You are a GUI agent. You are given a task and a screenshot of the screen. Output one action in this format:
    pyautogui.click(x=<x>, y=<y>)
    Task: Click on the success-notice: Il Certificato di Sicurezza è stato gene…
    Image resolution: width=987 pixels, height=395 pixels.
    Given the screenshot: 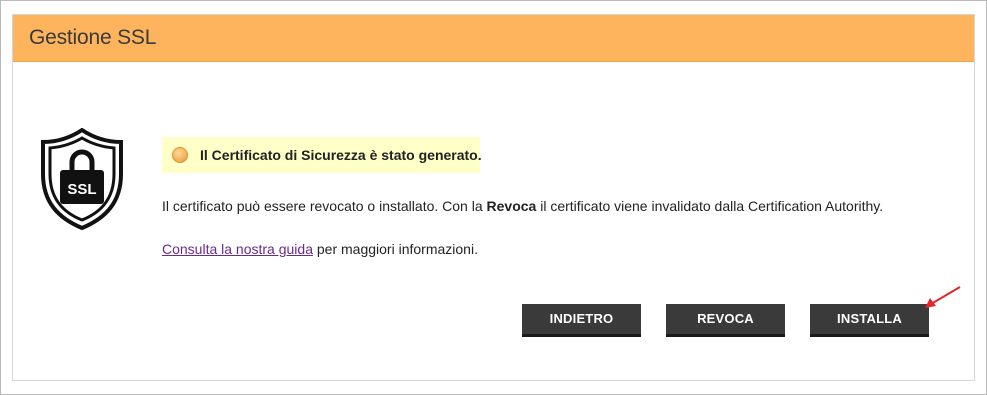 What is the action you would take?
    pyautogui.click(x=322, y=155)
    